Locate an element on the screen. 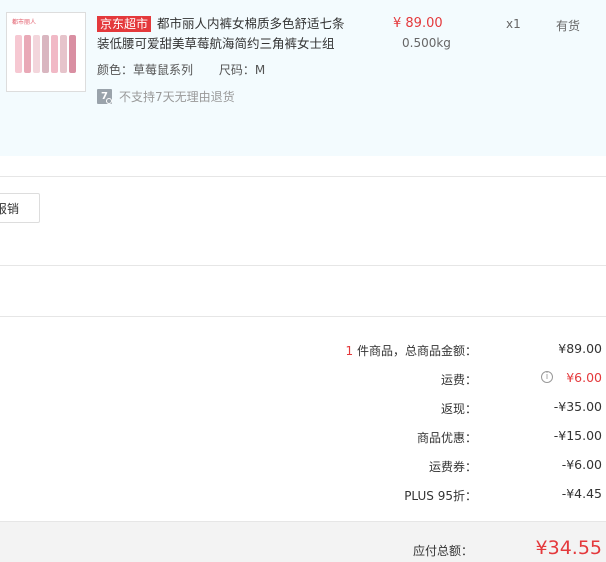  item-count-label: 1 件商品，总商品金额： is located at coordinates (411, 350).